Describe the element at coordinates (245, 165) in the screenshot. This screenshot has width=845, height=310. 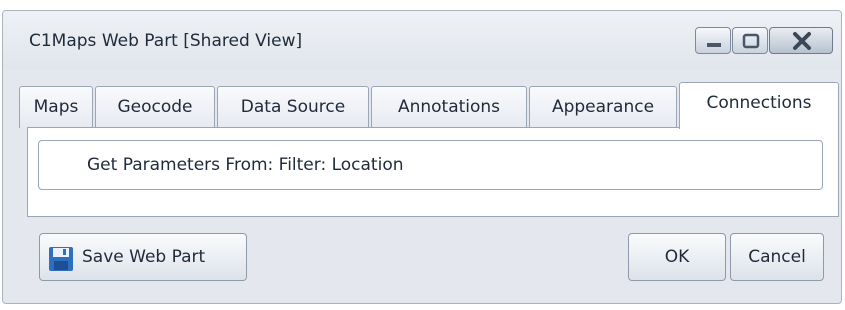
I see `parameters-text: Get Parameters From: Filter: Location` at that location.